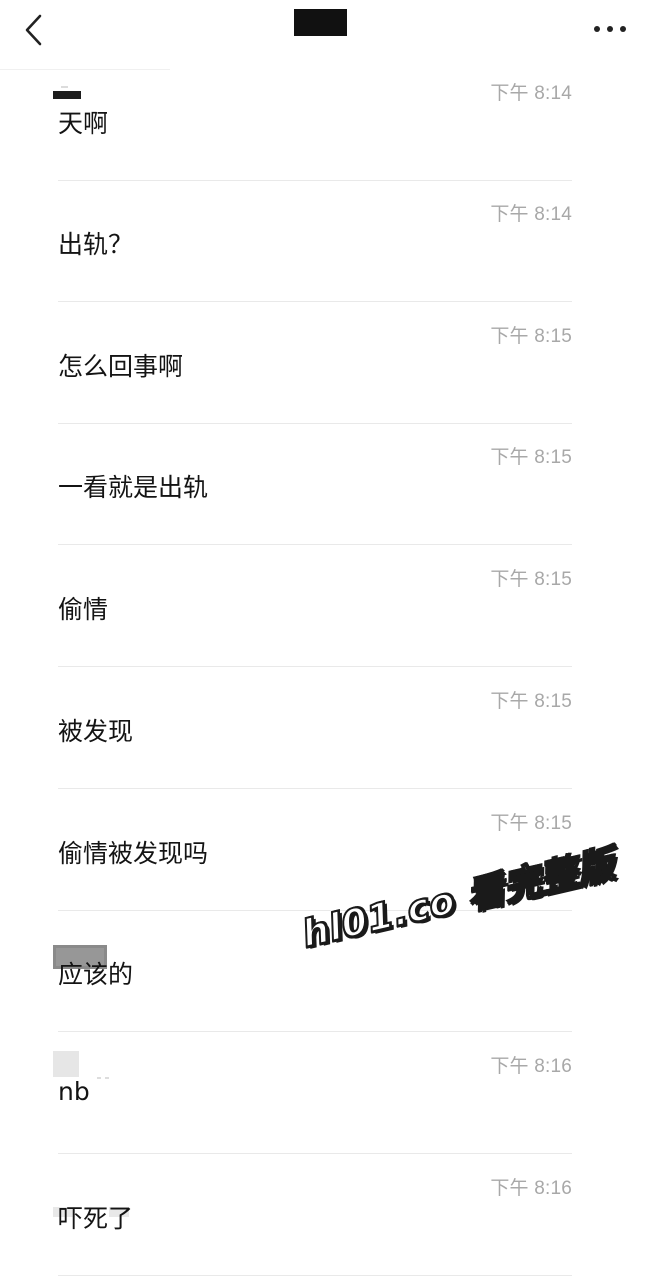  I want to click on chevron-left-icon, so click(33, 30).